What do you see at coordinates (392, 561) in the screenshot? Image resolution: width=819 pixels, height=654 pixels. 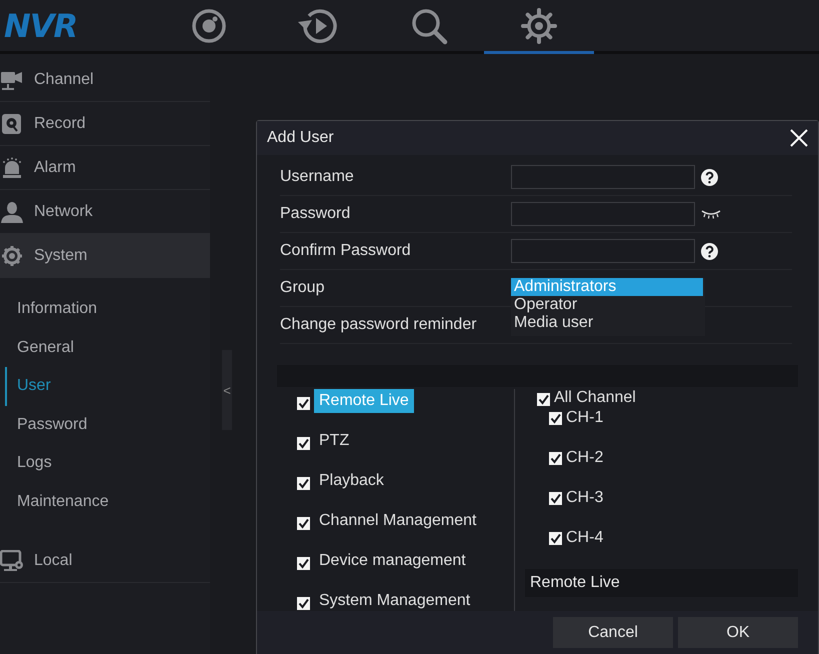 I see `permission-item: Device management` at bounding box center [392, 561].